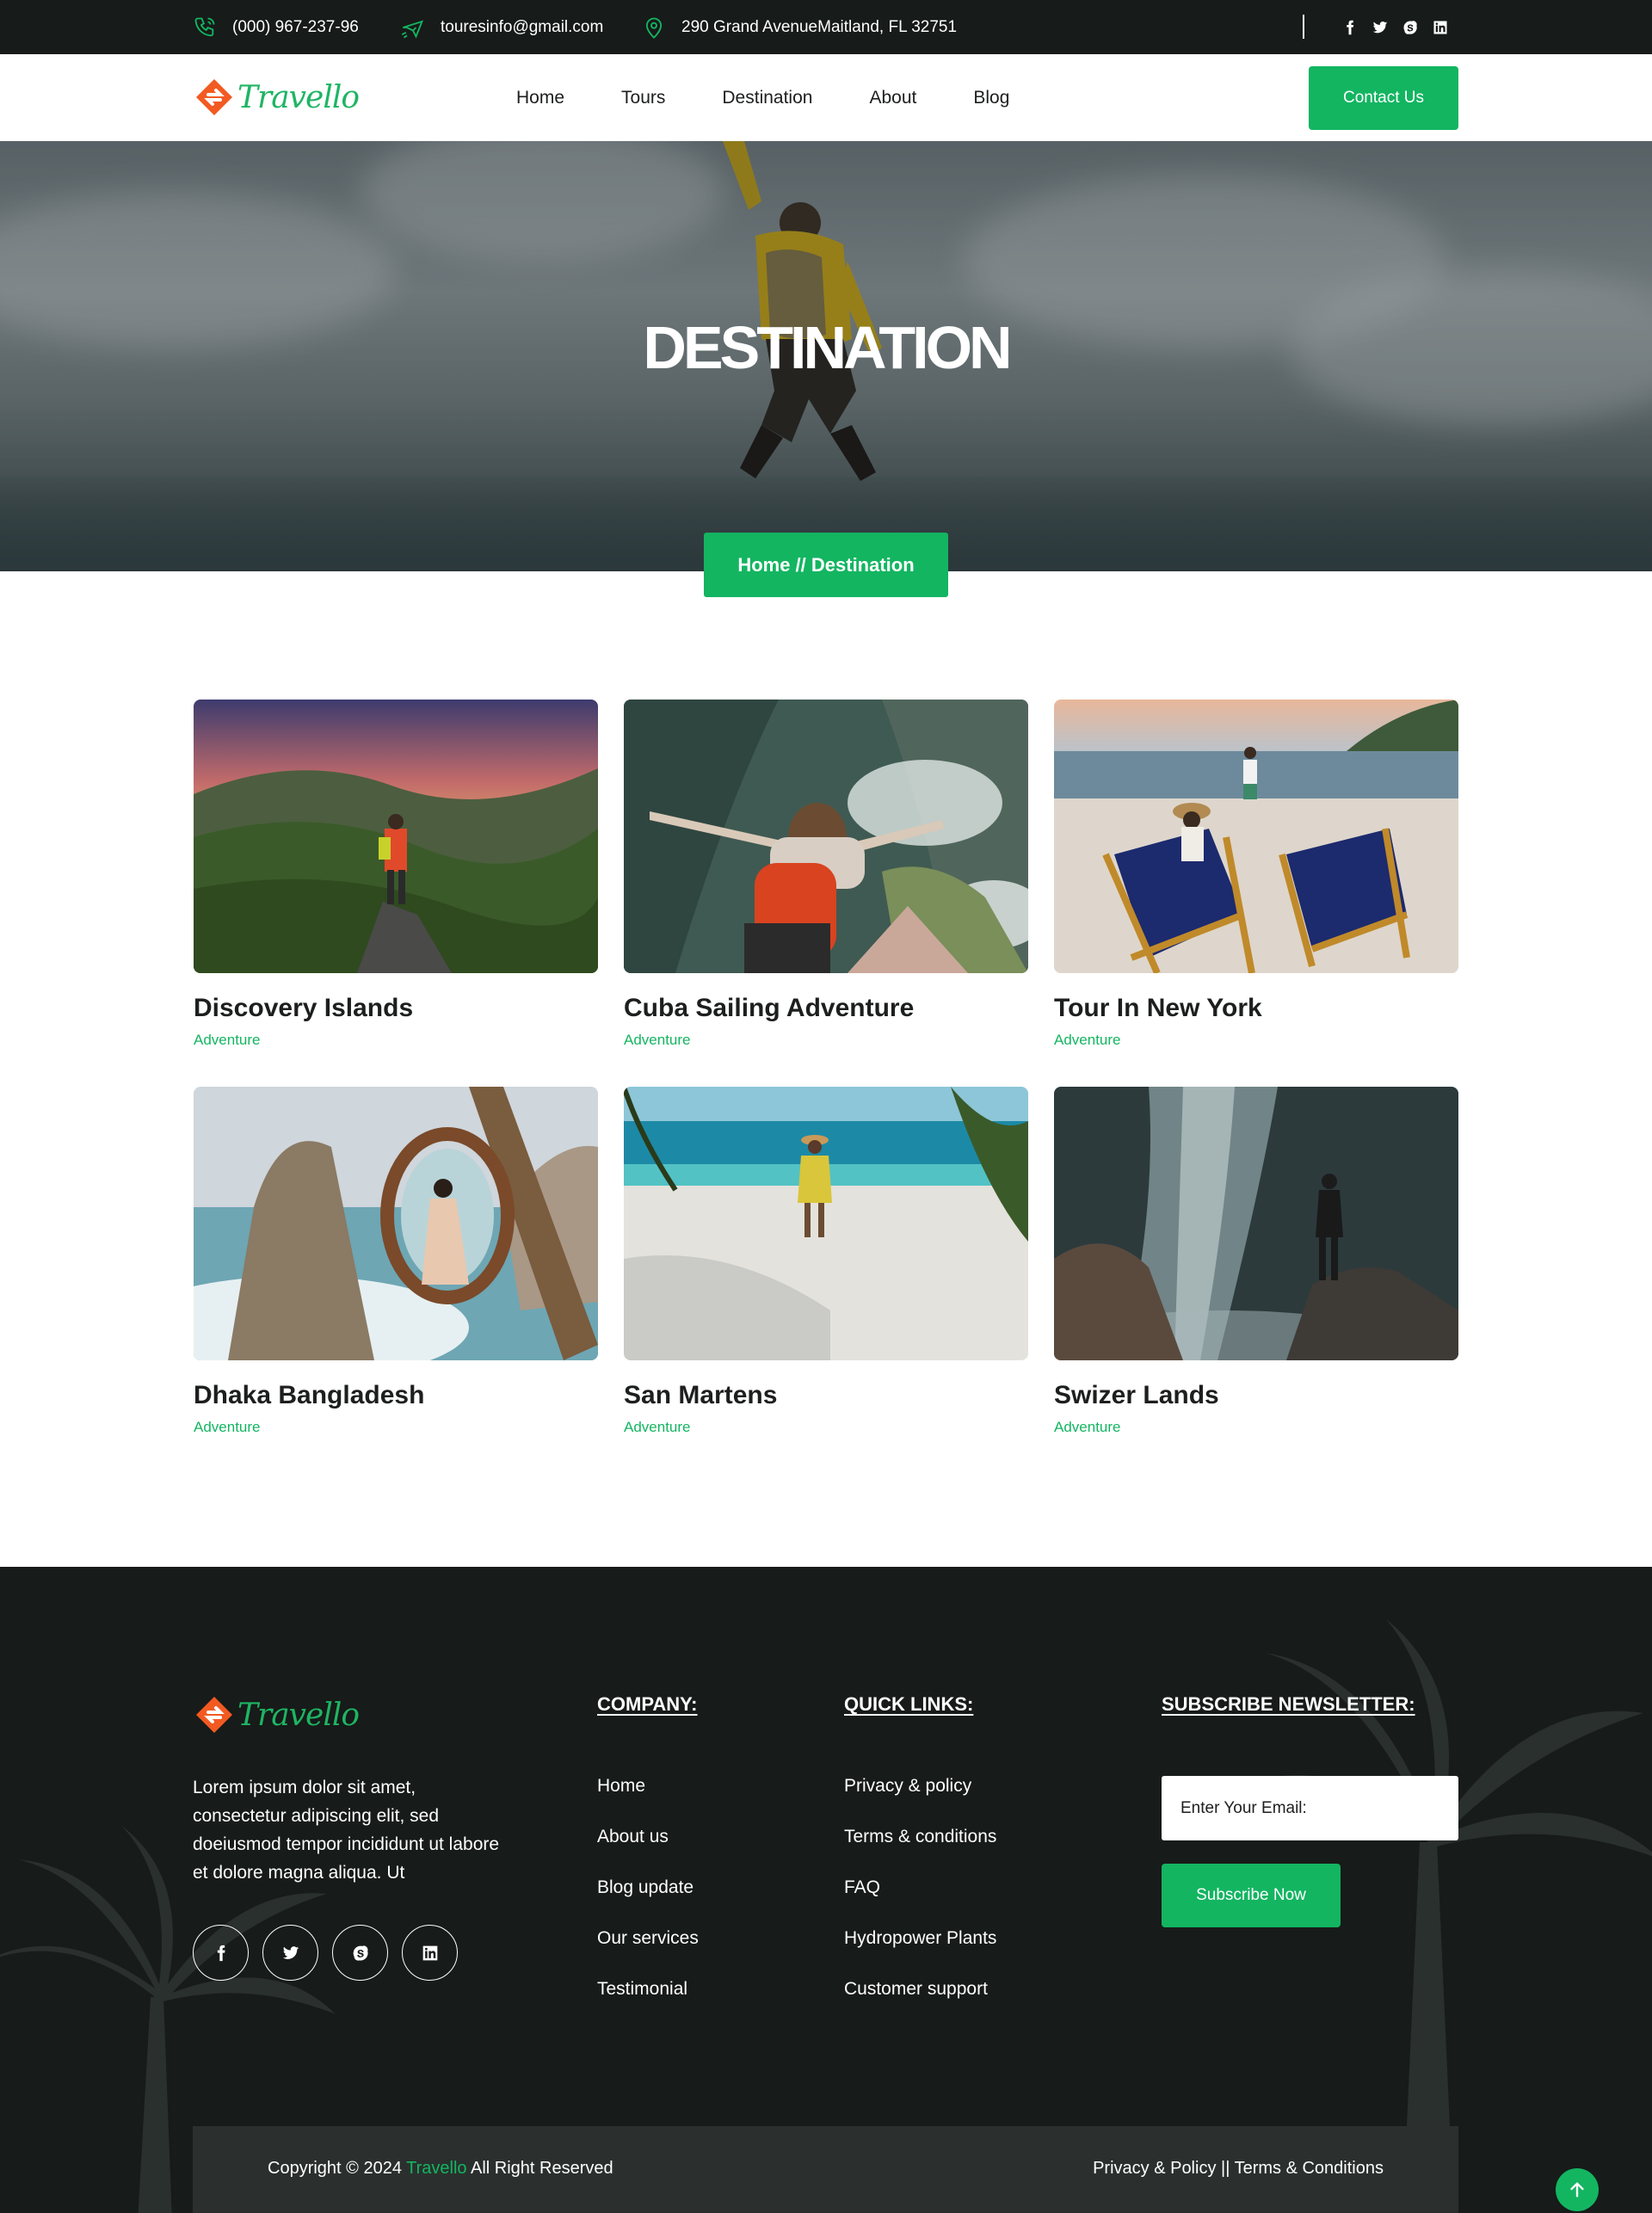 The height and width of the screenshot is (2213, 1652). I want to click on footer-link-privacy-policy: Privacy & policy, so click(920, 1801).